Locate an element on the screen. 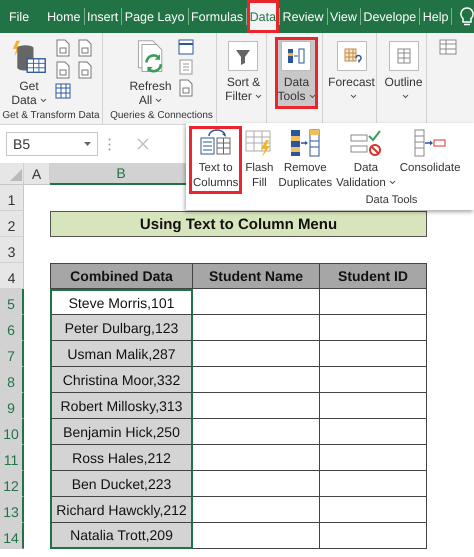  table-cell: Usman Malik,287 is located at coordinates (121, 354).